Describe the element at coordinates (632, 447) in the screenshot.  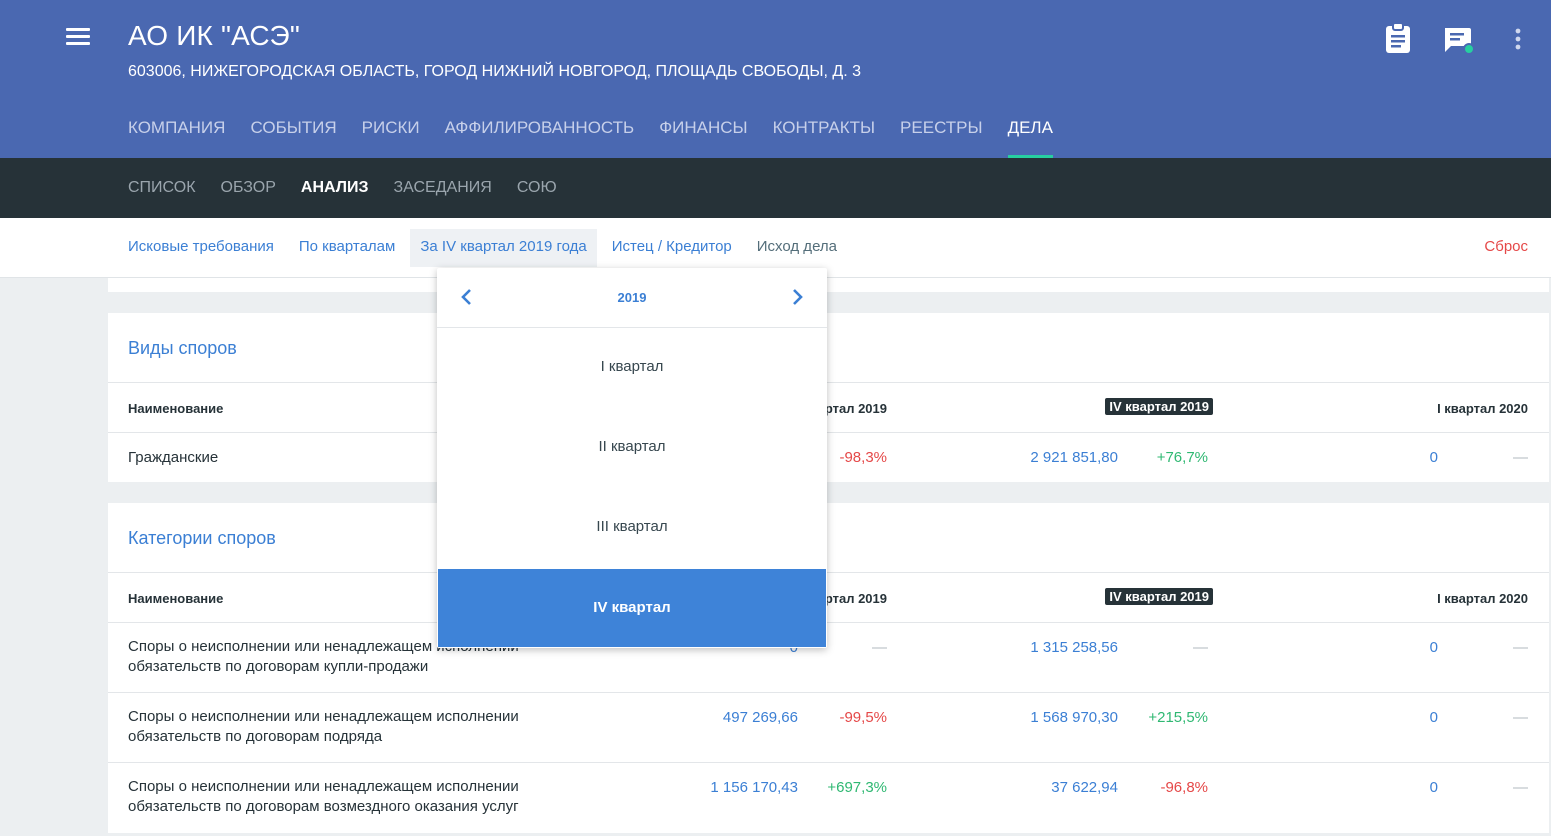
I see `quarter-option-2: II квартал` at that location.